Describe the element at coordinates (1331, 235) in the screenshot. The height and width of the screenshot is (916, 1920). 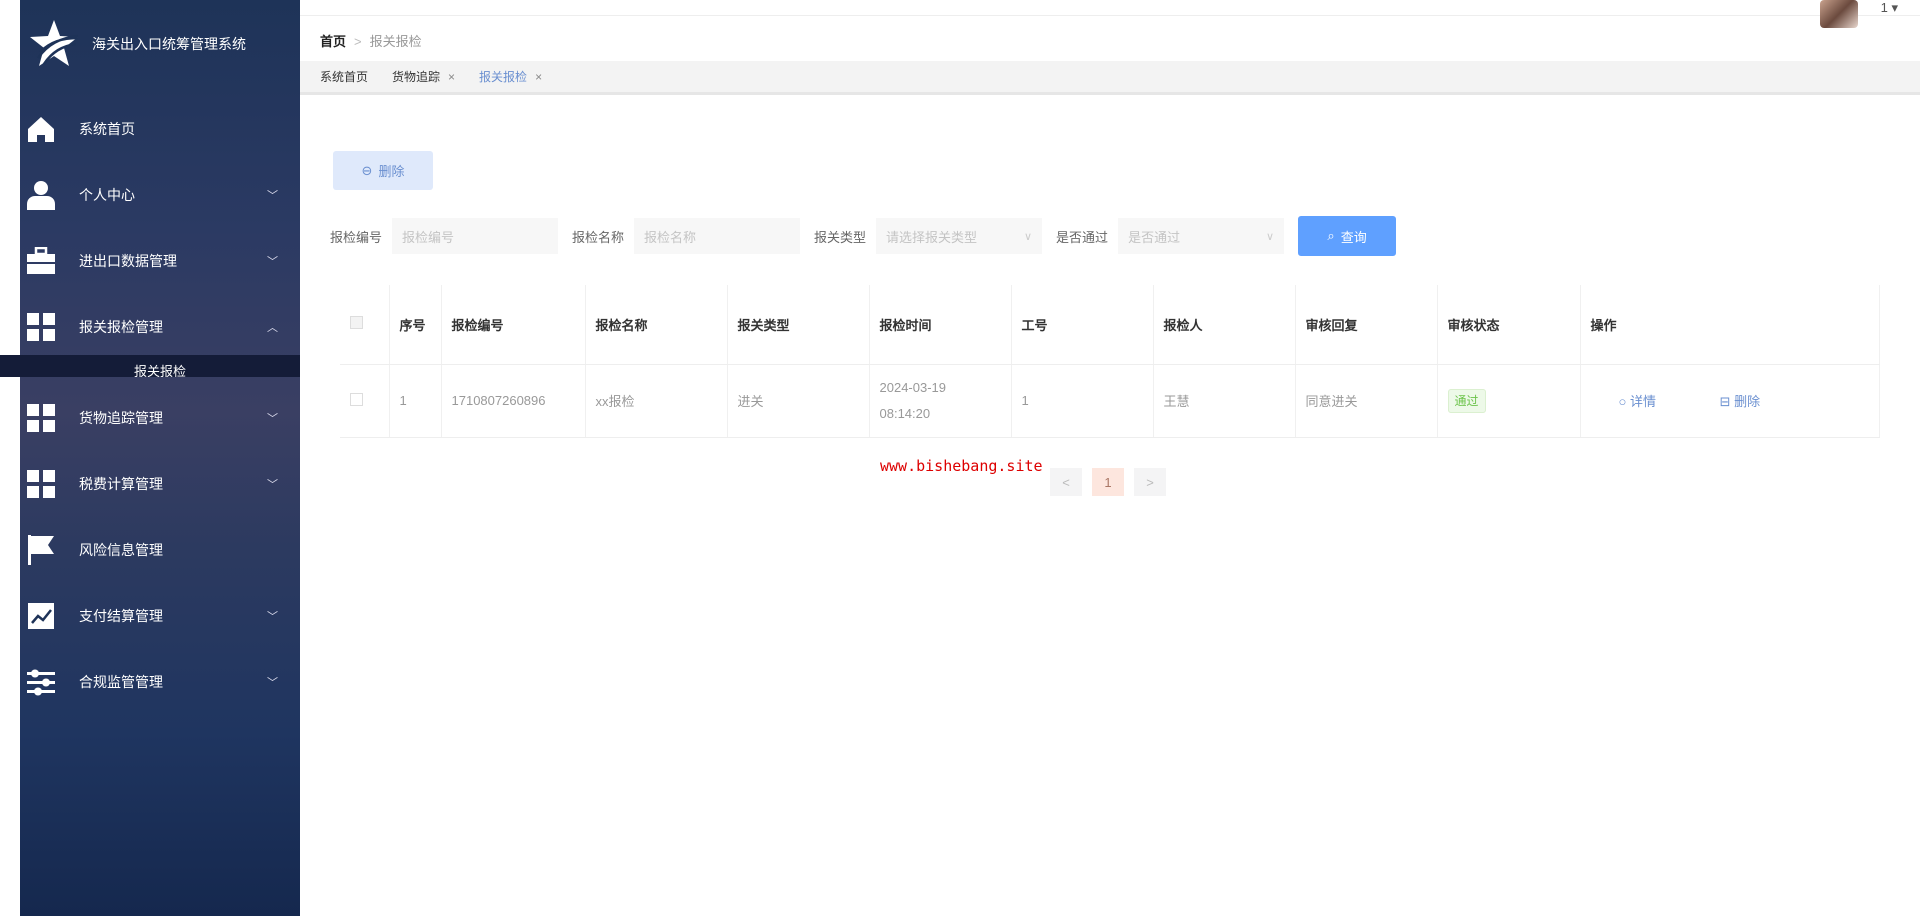
I see `search-icon: ⌕` at that location.